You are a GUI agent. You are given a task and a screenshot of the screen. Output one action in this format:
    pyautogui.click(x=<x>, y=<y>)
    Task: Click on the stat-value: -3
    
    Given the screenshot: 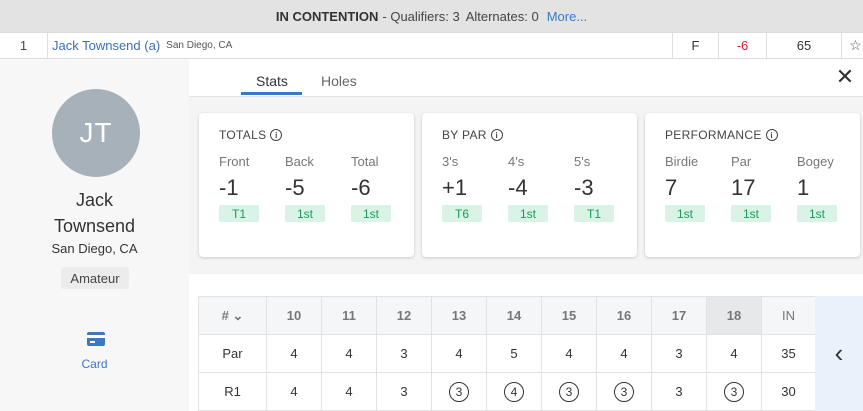 What is the action you would take?
    pyautogui.click(x=584, y=187)
    